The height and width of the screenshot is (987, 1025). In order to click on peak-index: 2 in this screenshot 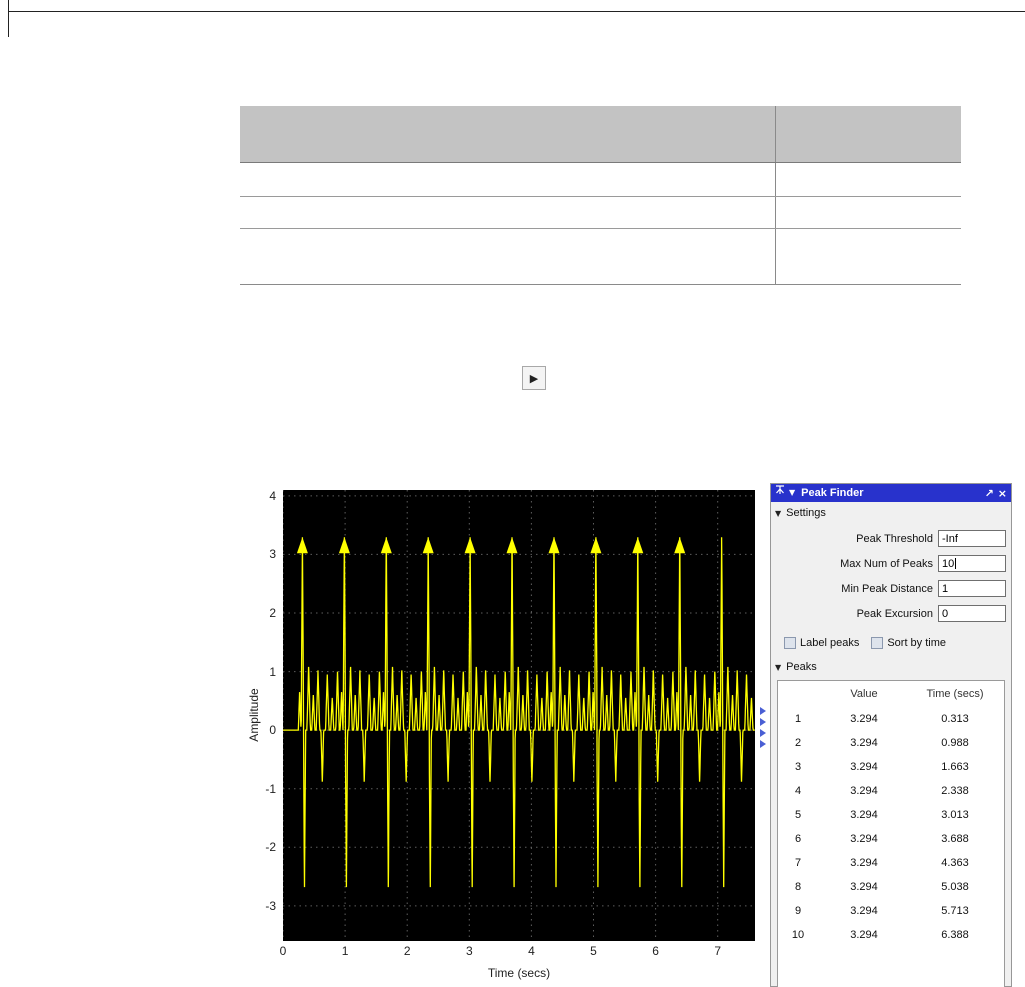, I will do `click(798, 743)`.